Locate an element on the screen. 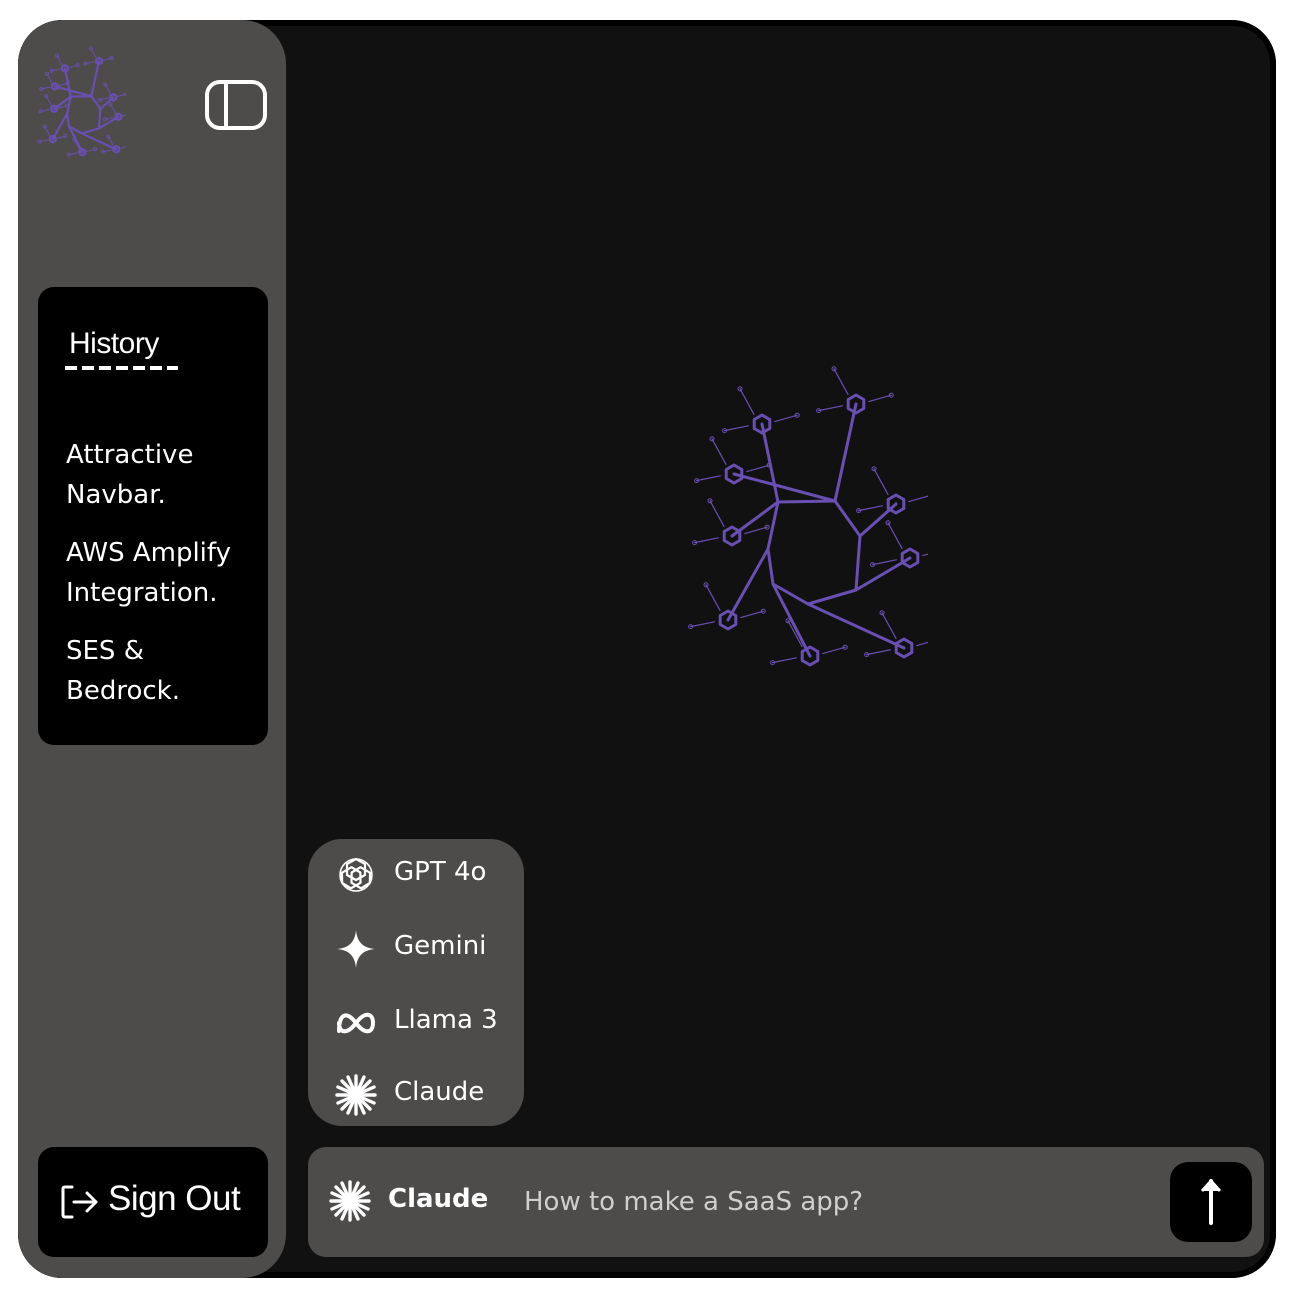 This screenshot has height=1300, width=1300. gemini-sparkle-icon is located at coordinates (356, 949).